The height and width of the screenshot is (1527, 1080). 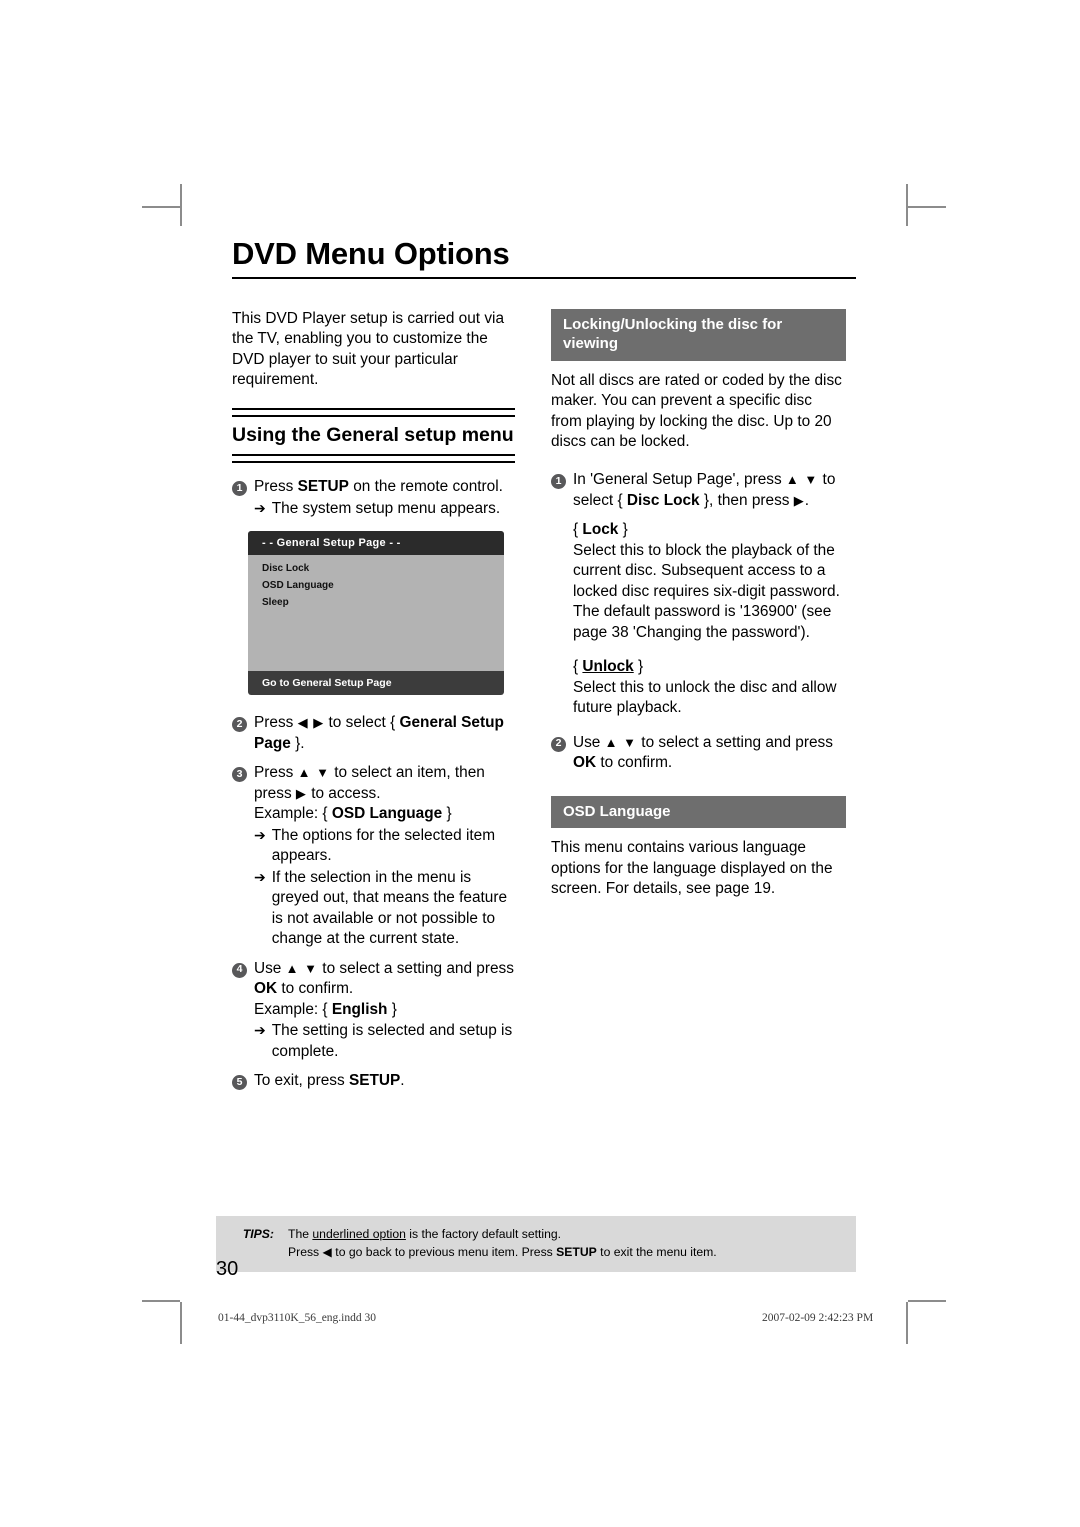 What do you see at coordinates (297, 743) in the screenshot?
I see `step-2-text-after: }.` at bounding box center [297, 743].